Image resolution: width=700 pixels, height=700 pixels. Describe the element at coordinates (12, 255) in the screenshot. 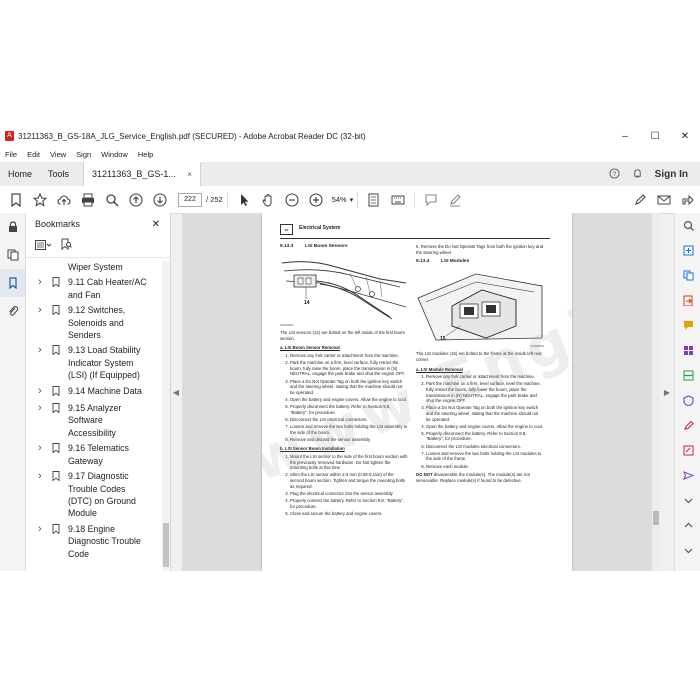

I see `page-thumbnails-icon` at that location.